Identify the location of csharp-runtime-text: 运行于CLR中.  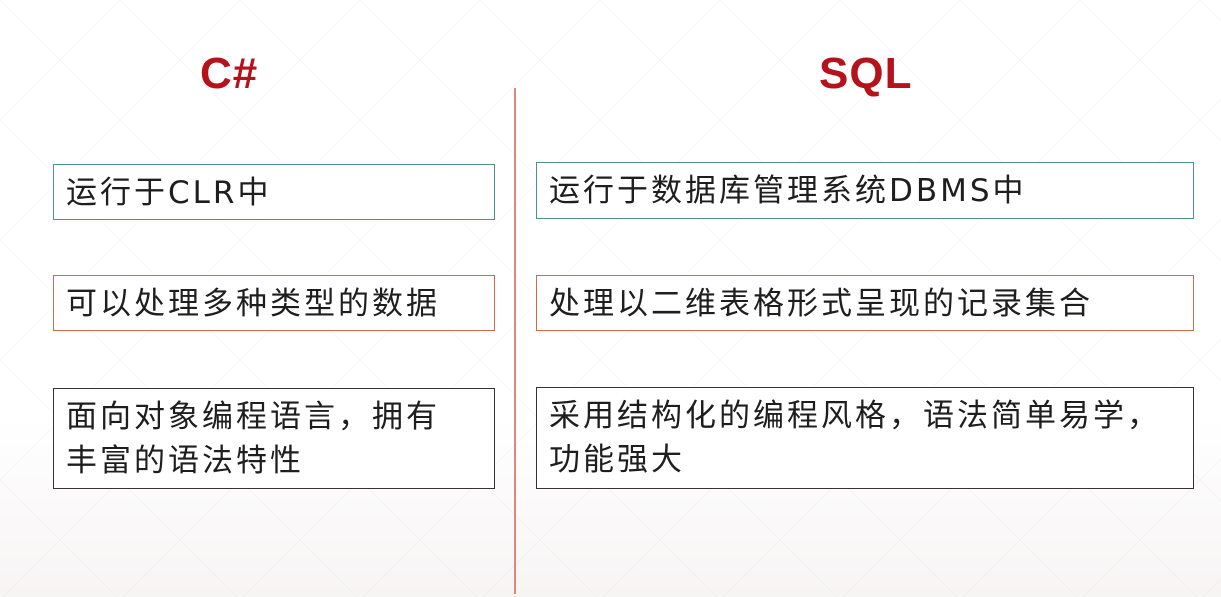
(169, 193).